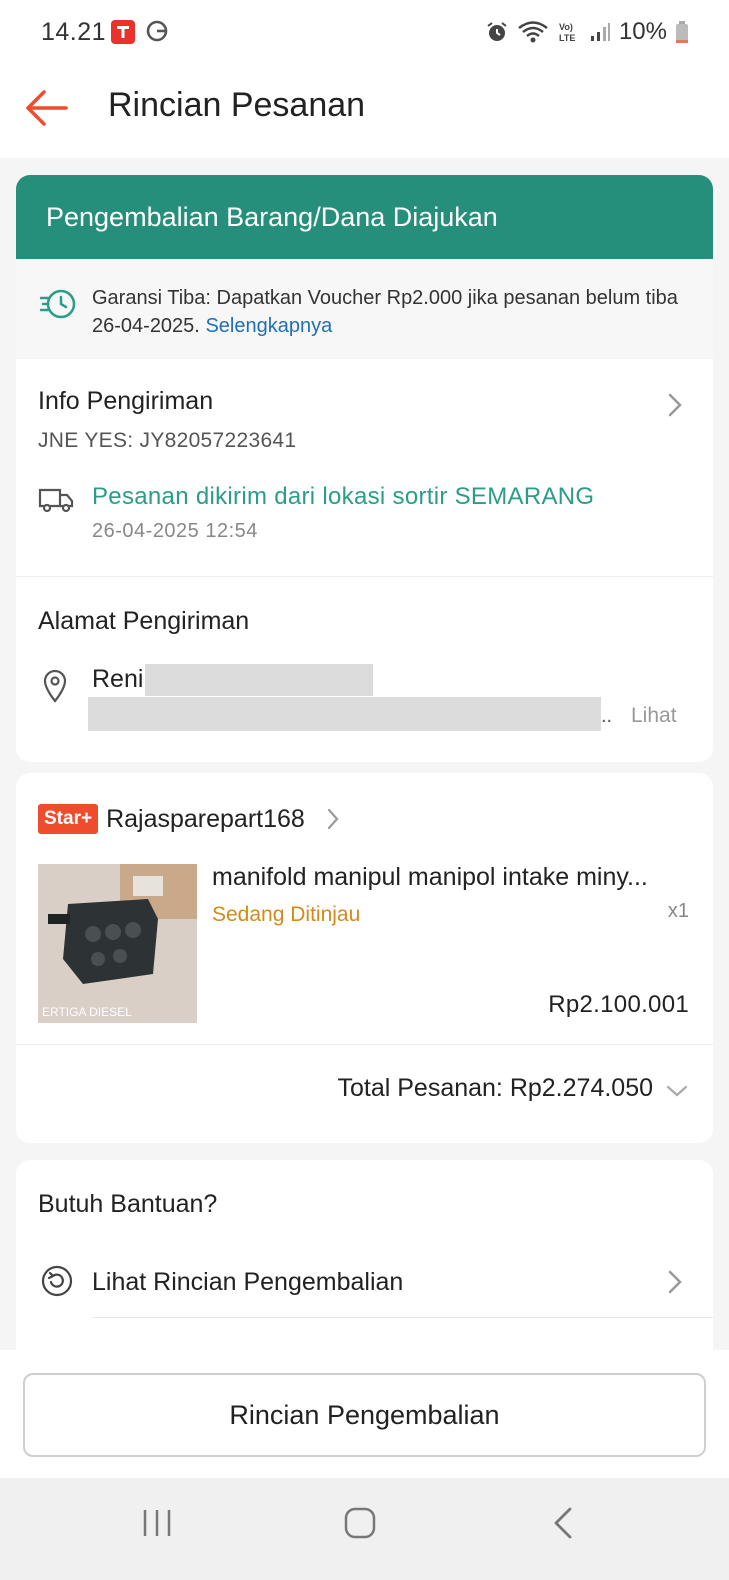 The width and height of the screenshot is (729, 1580). What do you see at coordinates (74, 32) in the screenshot?
I see `status-time: 14.21` at bounding box center [74, 32].